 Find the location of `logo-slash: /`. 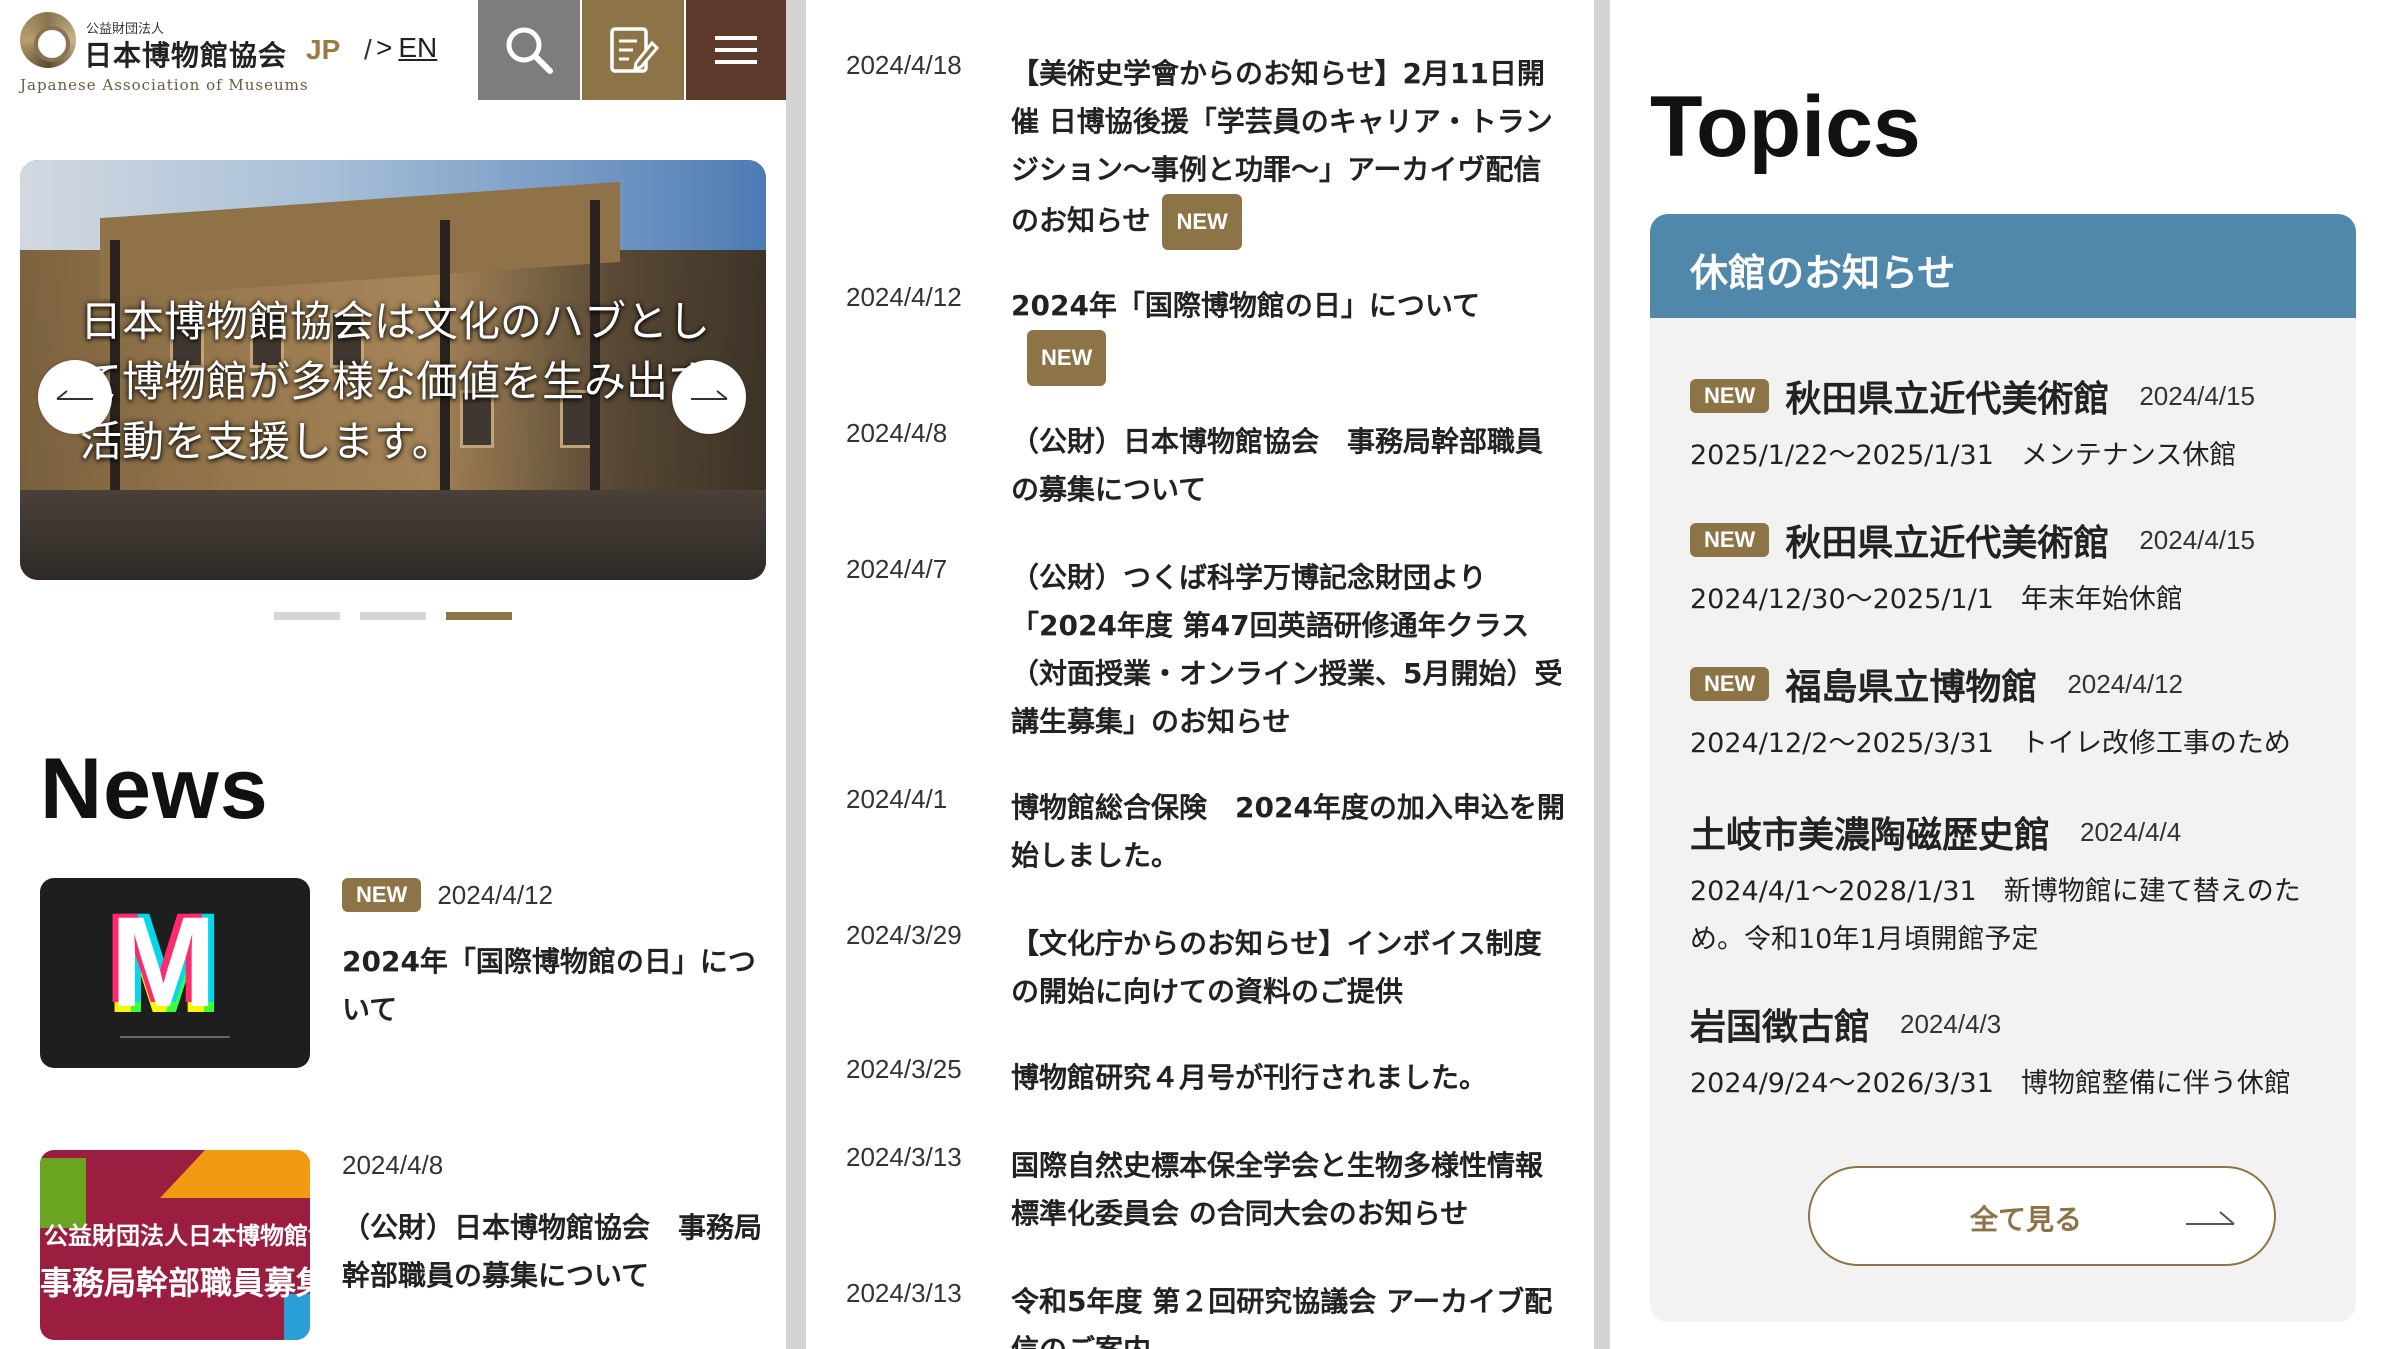

logo-slash: / is located at coordinates (368, 49).